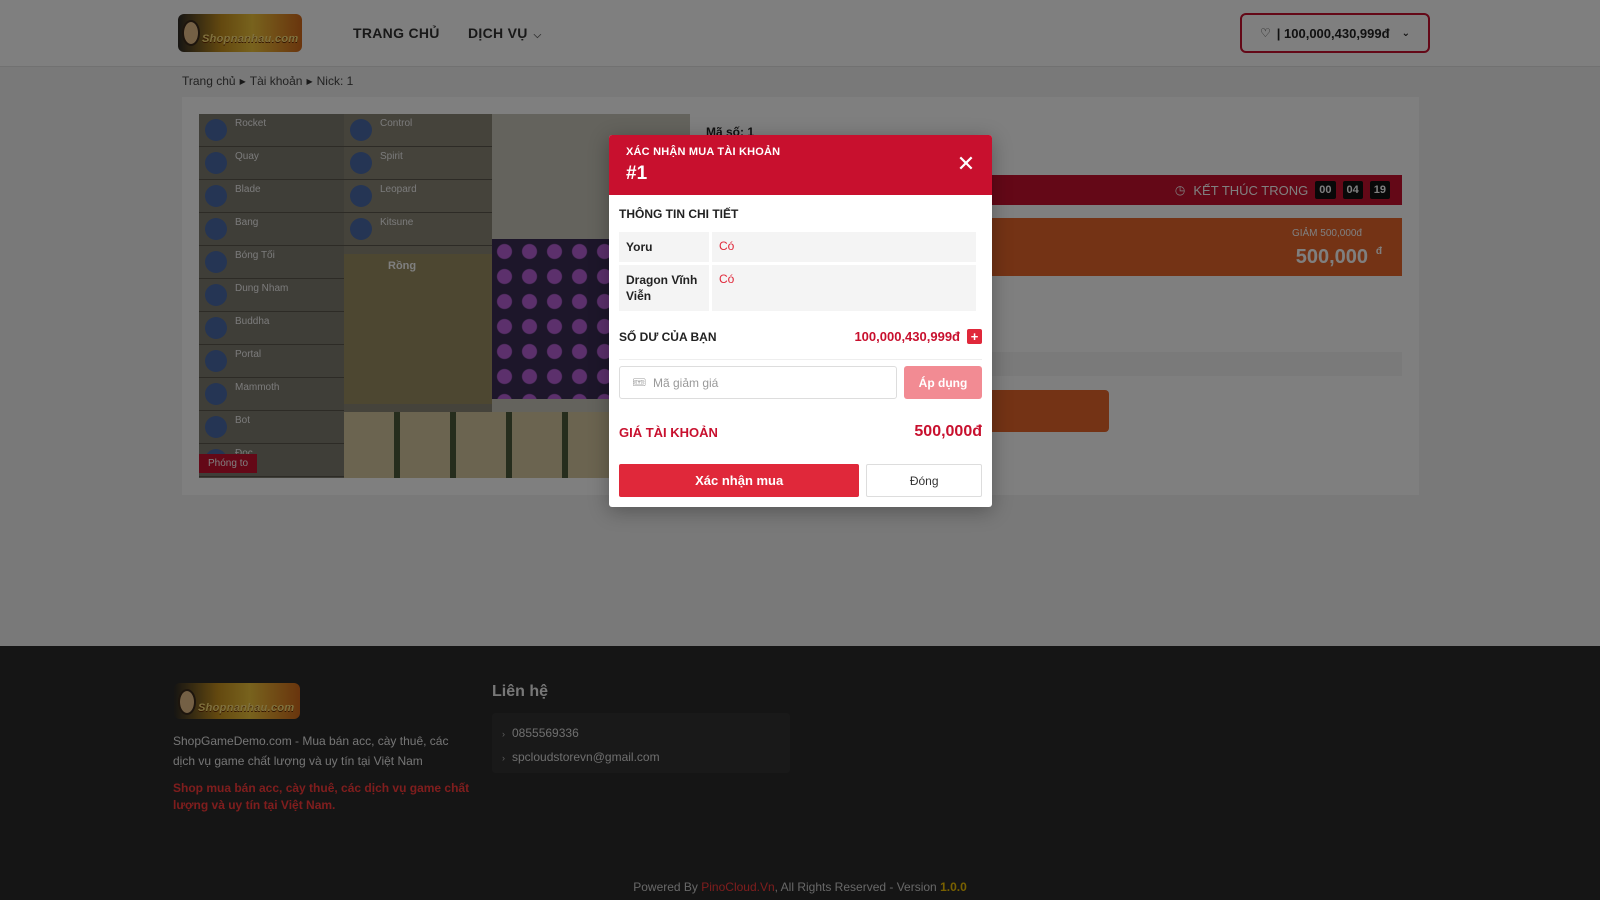 This screenshot has height=900, width=1600. What do you see at coordinates (703, 152) in the screenshot?
I see `modal-title: XÁC NHẬN MUA TÀI KHOẢN` at bounding box center [703, 152].